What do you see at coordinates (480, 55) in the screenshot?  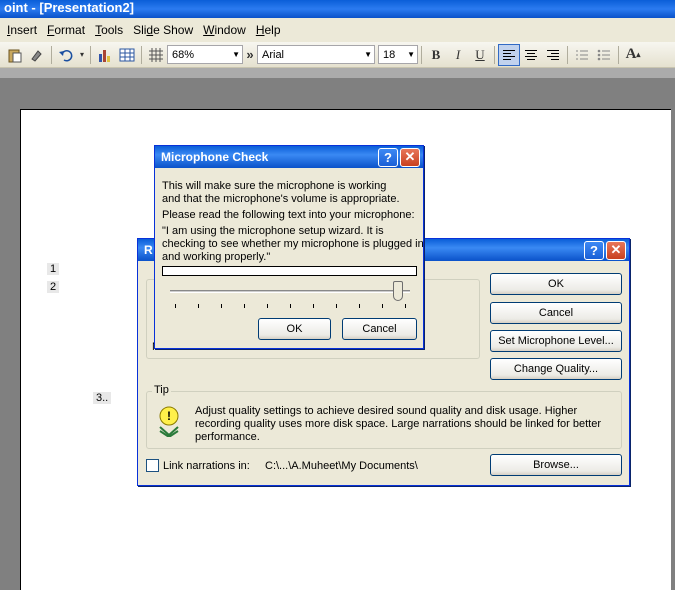 I see `underline-icon: U` at bounding box center [480, 55].